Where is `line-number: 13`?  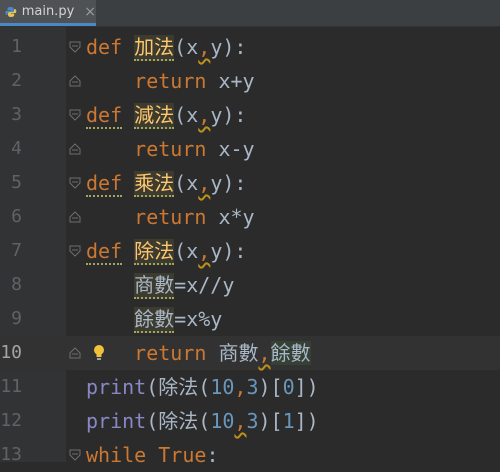
line-number: 13 is located at coordinates (11, 454).